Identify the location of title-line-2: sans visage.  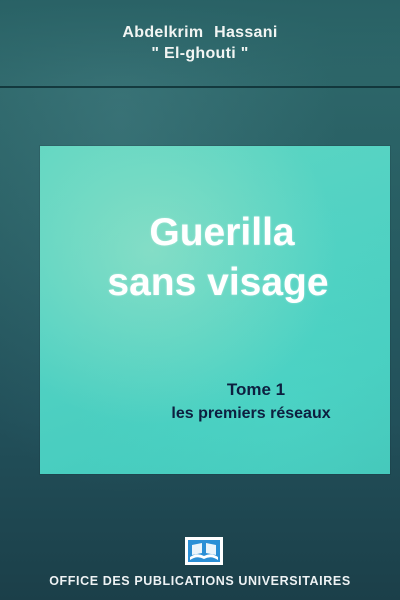
(218, 282).